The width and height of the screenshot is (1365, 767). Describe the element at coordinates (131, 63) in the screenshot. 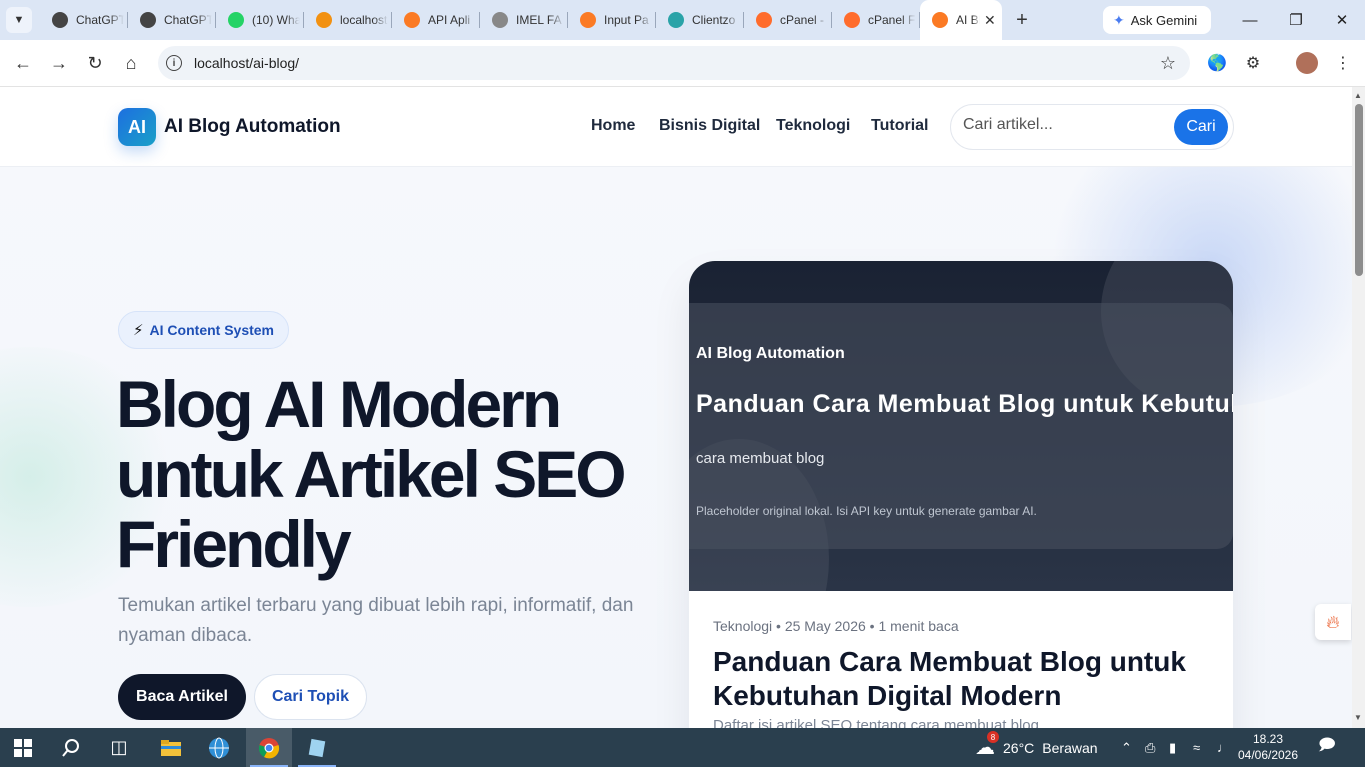

I see `home-button: ⌂` at that location.